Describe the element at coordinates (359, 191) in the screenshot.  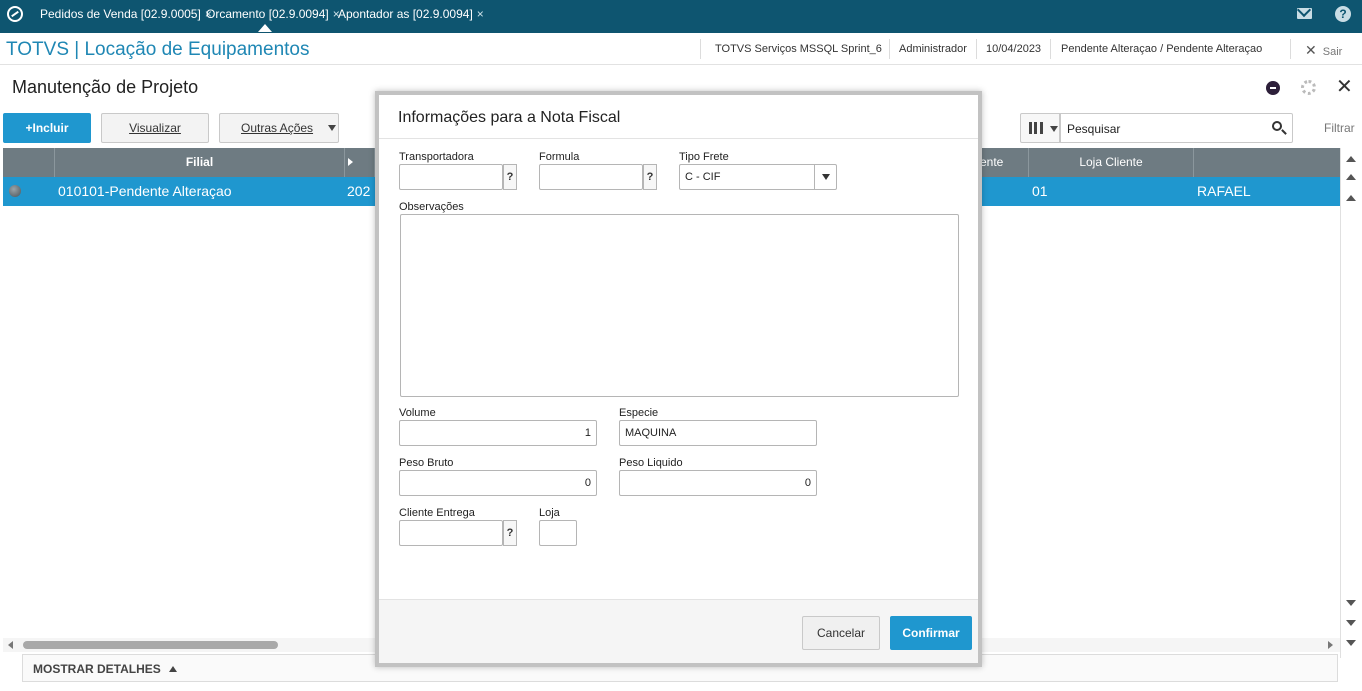
I see `row-partial: 202` at that location.